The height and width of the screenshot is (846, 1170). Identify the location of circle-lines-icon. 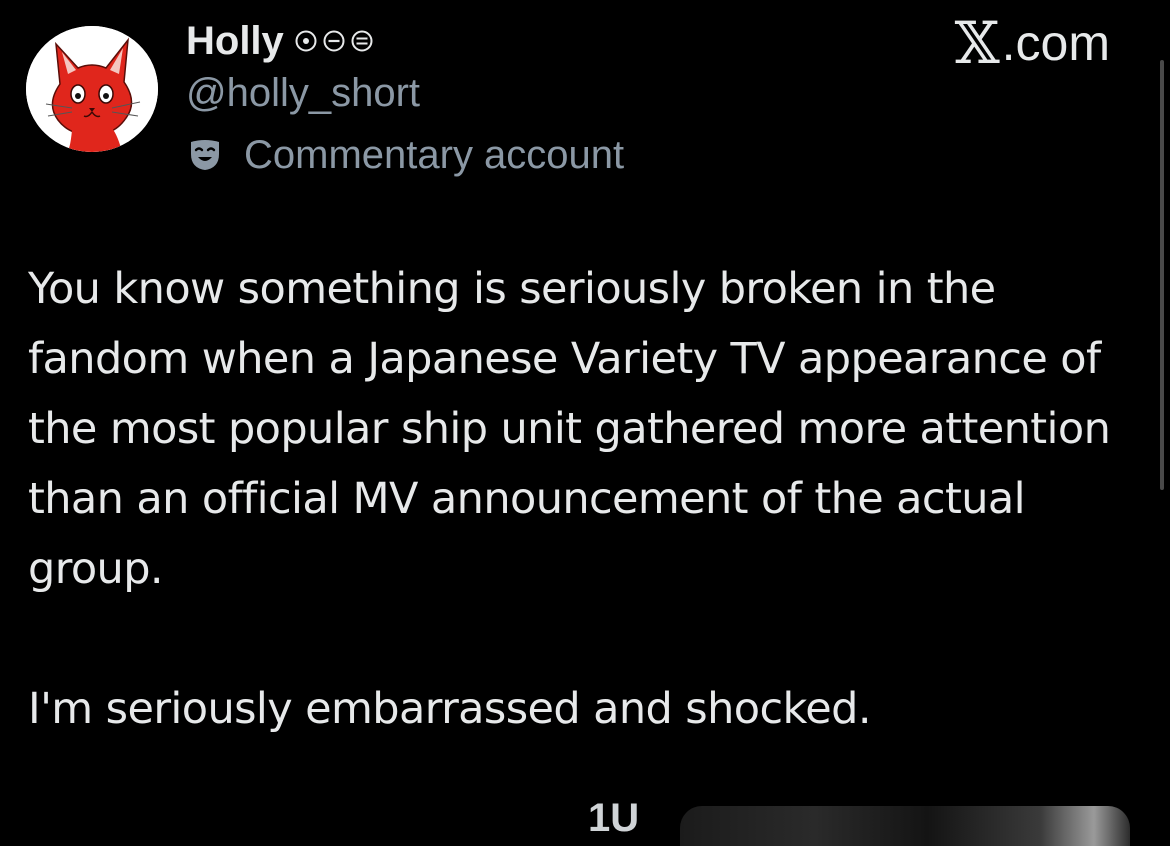
(362, 41).